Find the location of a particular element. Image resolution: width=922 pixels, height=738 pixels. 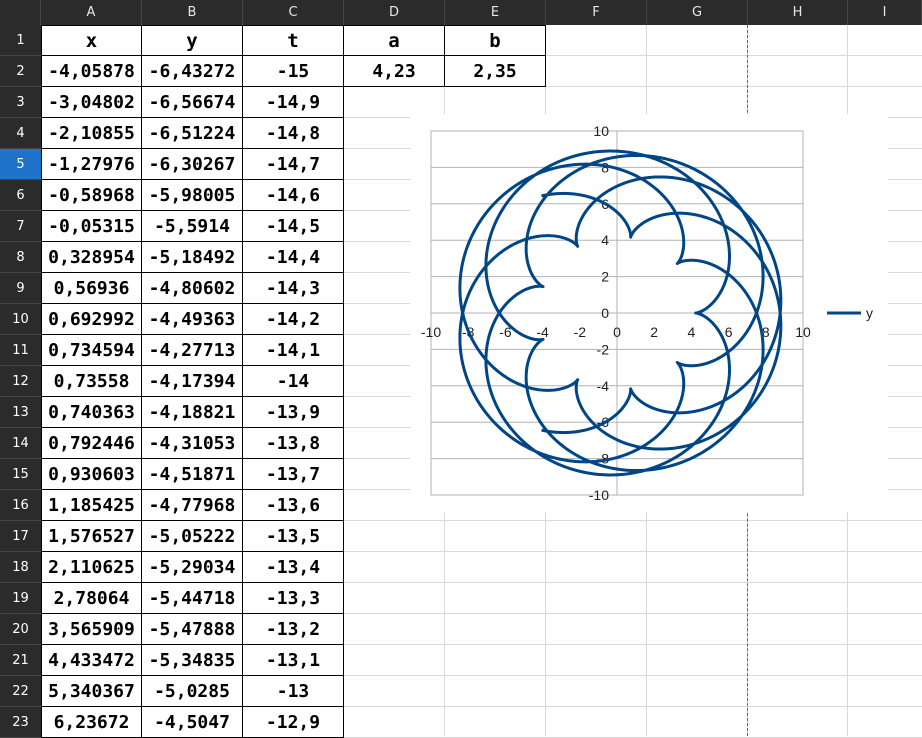

cell-a6-x: -0,58968 is located at coordinates (91, 195).